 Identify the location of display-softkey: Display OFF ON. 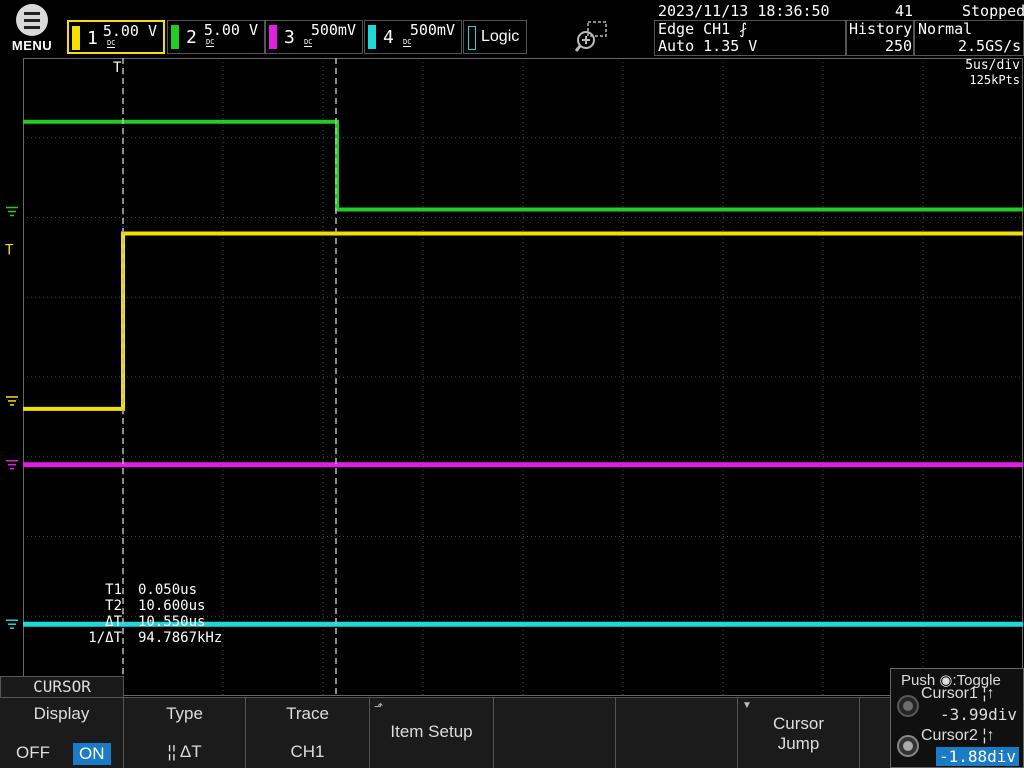
(62, 732).